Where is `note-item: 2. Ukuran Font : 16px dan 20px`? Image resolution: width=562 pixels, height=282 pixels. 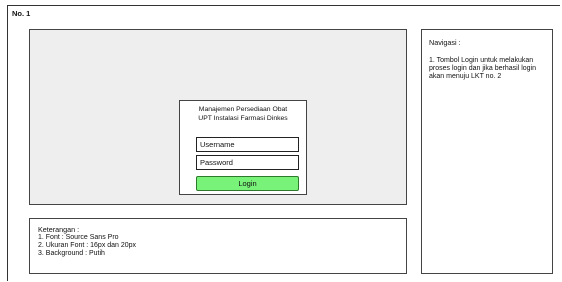 note-item: 2. Ukuran Font : 16px dan 20px is located at coordinates (87, 245).